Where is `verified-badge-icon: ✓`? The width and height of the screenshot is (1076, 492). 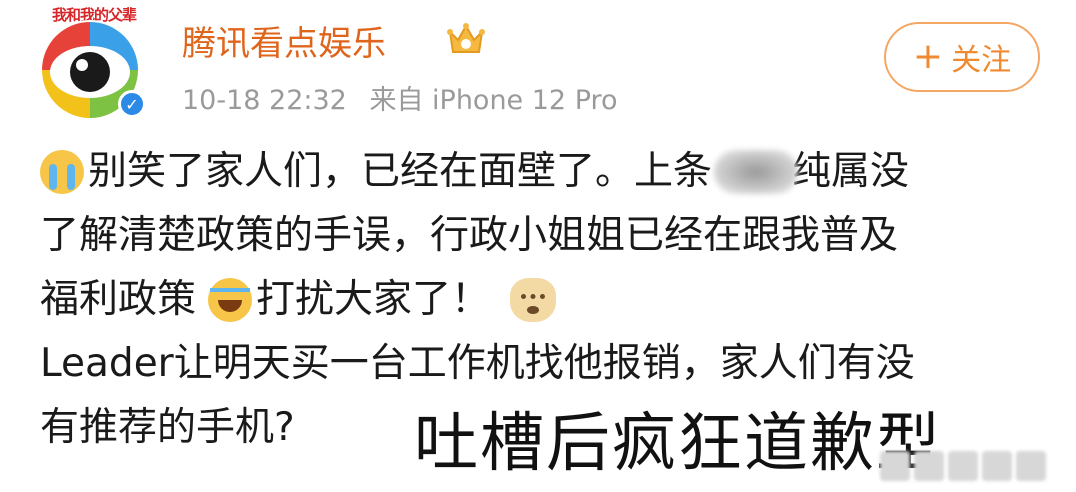 verified-badge-icon: ✓ is located at coordinates (132, 104).